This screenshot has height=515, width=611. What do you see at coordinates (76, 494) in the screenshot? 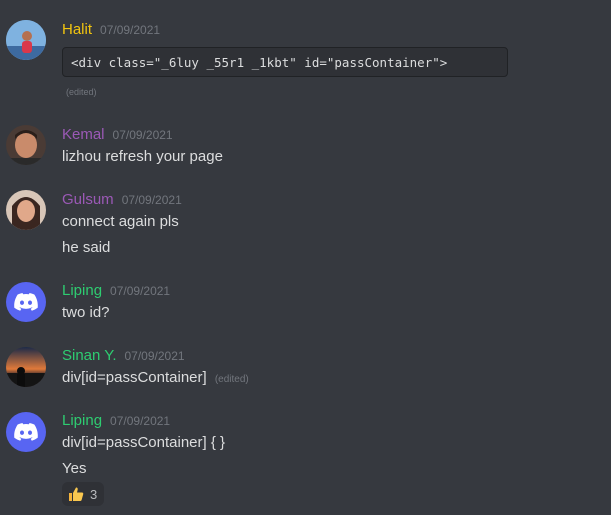
I see `thumbs-up-icon` at bounding box center [76, 494].